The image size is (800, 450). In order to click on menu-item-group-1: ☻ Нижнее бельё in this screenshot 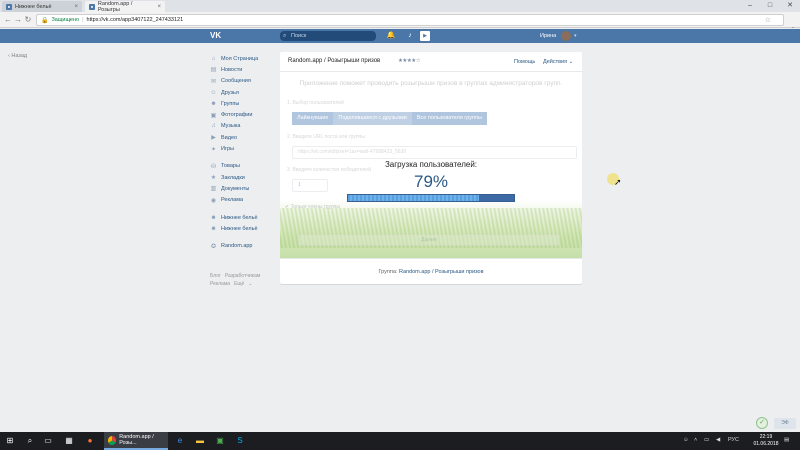, I will do `click(243, 217)`.